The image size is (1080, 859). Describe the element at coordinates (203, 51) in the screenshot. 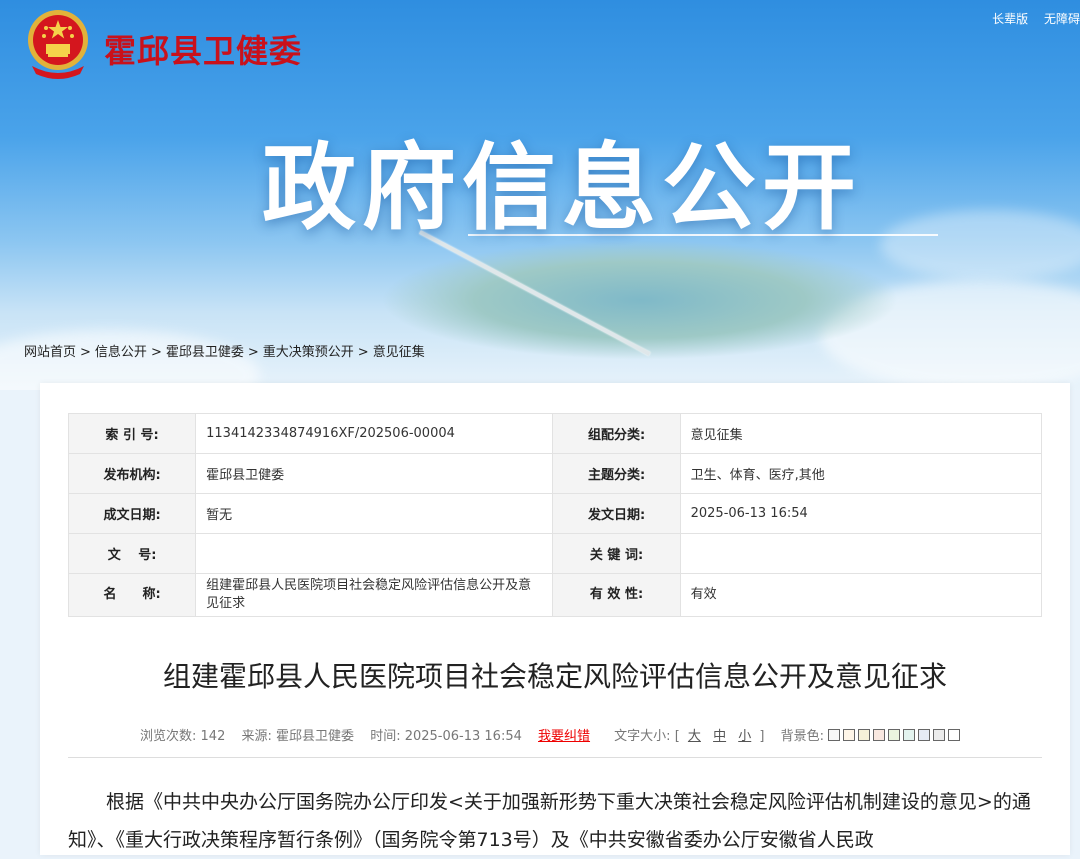

I see `site-title: 霍邱县卫健委` at that location.